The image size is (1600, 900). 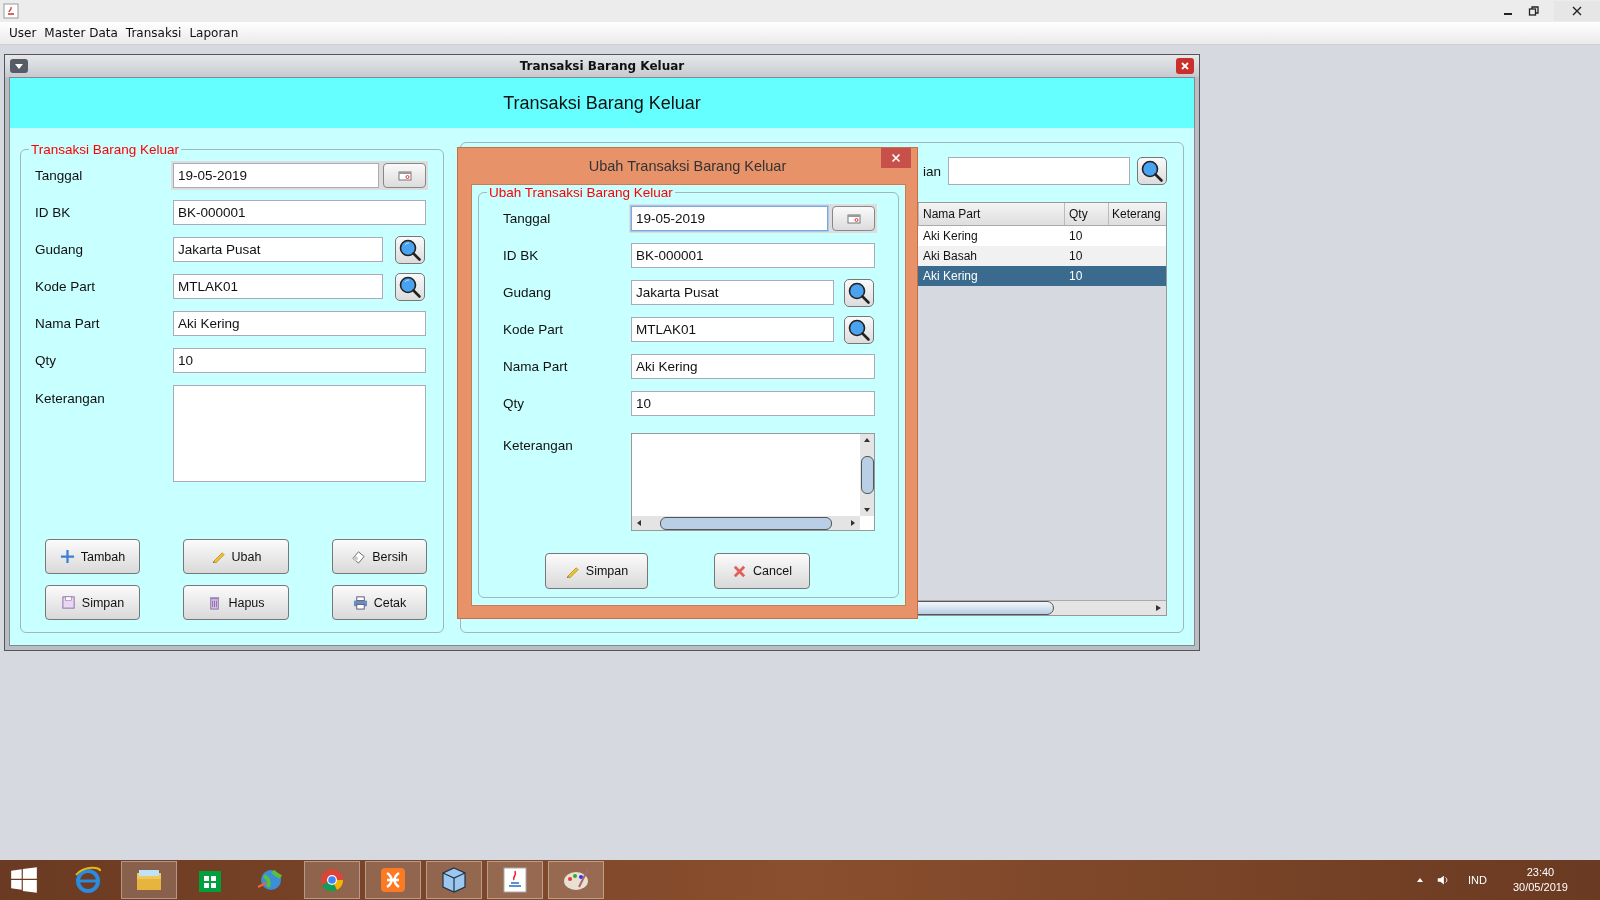 I want to click on column-header: Keterang, so click(x=1137, y=214).